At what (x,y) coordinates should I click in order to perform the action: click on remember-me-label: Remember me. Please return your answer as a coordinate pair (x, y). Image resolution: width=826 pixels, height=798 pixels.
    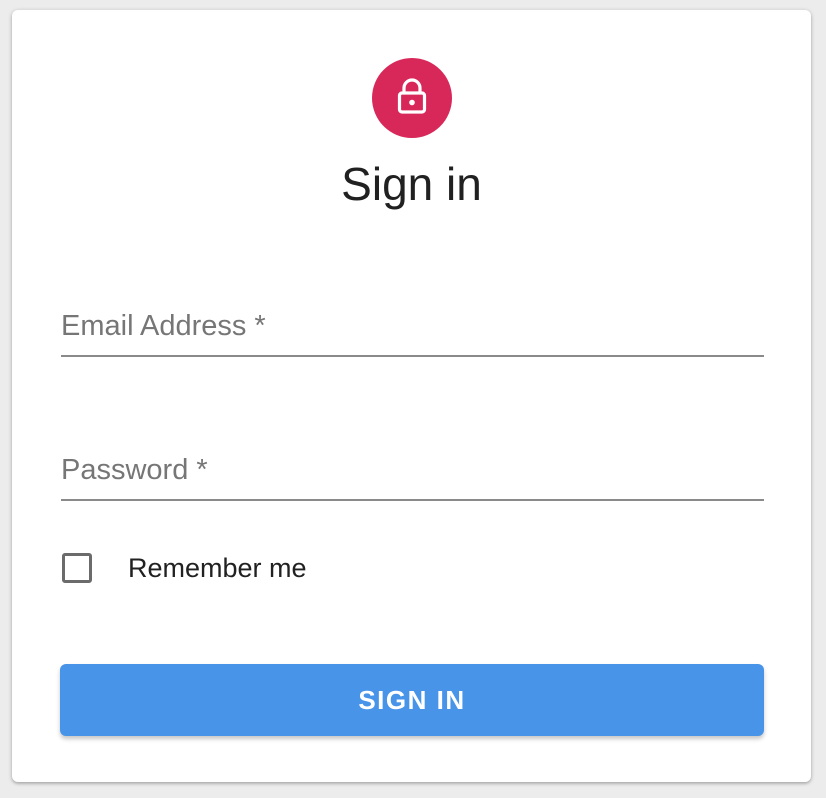
    Looking at the image, I should click on (217, 568).